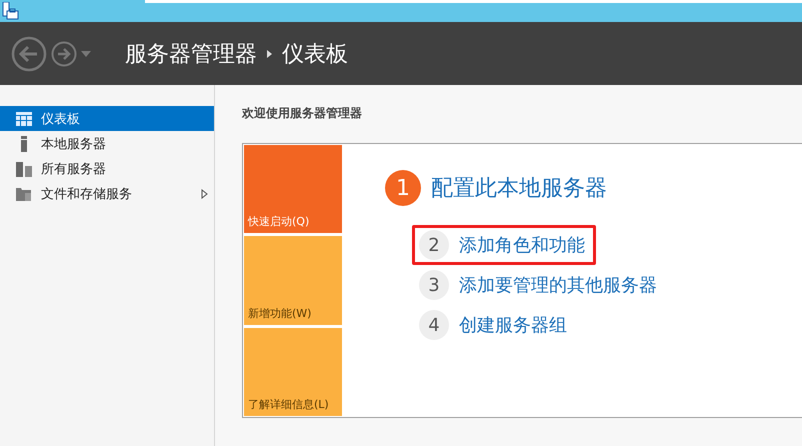 This screenshot has height=446, width=802. What do you see at coordinates (24, 119) in the screenshot?
I see `grid-icon` at bounding box center [24, 119].